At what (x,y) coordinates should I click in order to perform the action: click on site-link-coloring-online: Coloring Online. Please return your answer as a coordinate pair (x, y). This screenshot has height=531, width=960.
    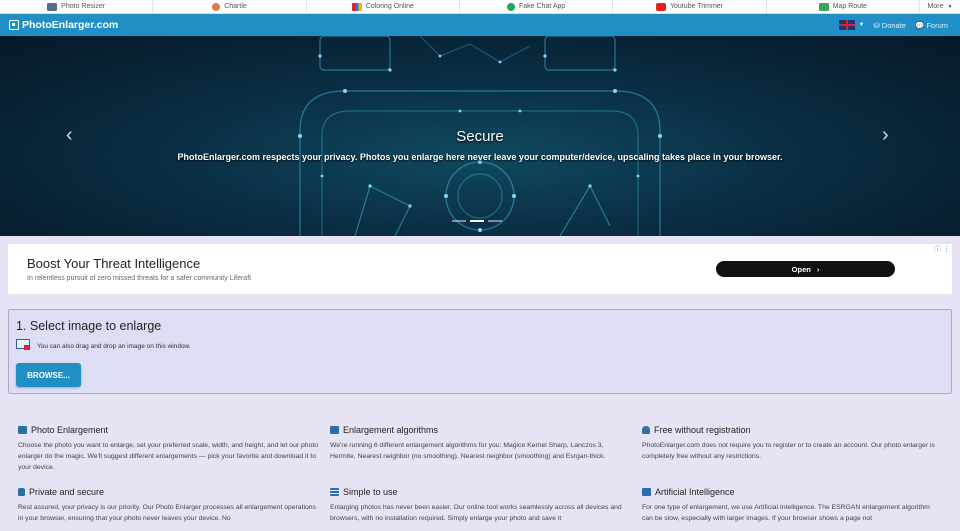
    Looking at the image, I should click on (383, 6).